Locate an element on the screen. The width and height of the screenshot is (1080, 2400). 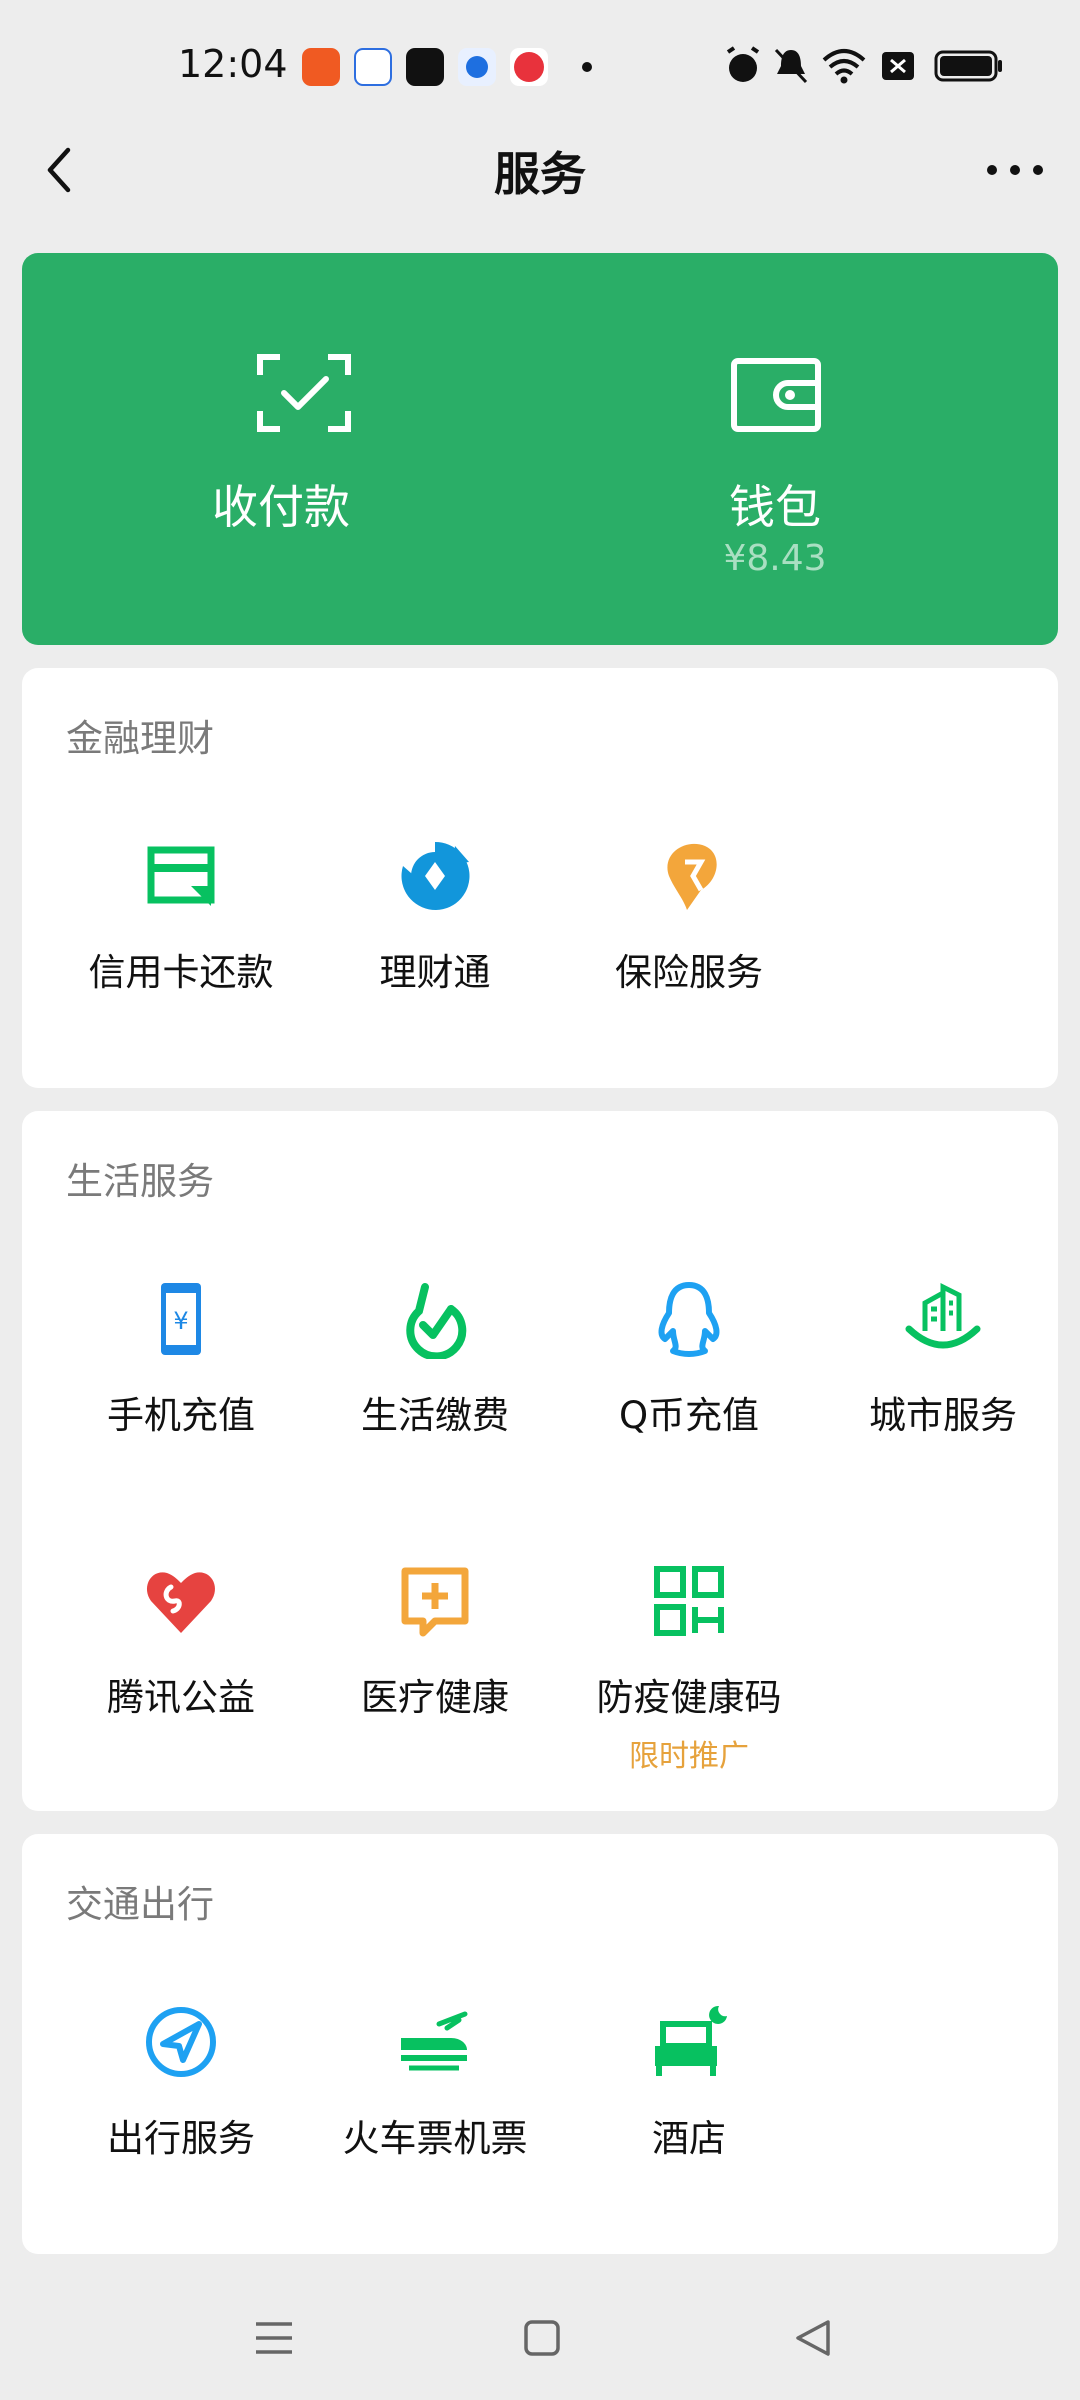
city-services-button: 城市服务 is located at coordinates (943, 1399).